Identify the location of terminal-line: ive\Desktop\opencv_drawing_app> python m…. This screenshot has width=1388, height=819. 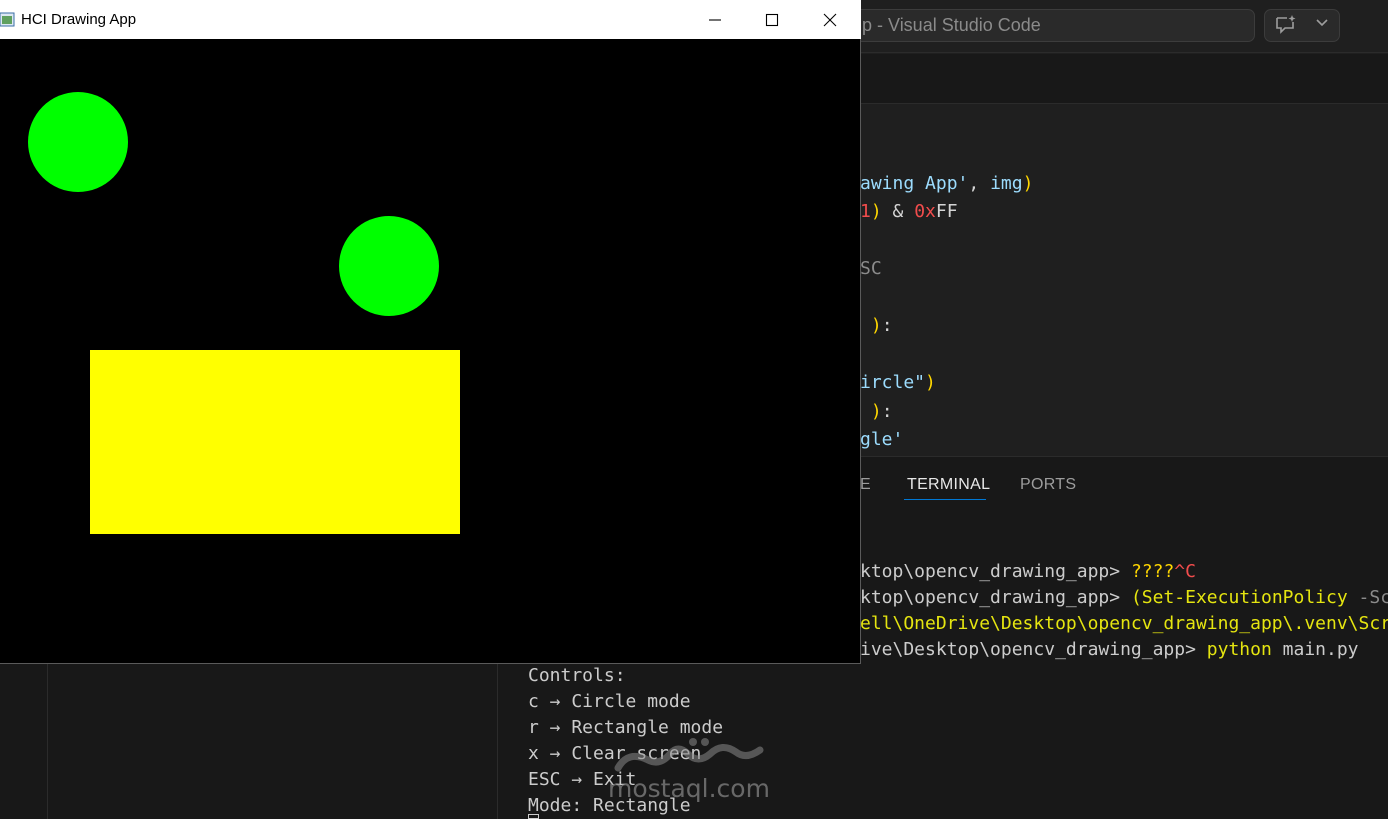
(1109, 649).